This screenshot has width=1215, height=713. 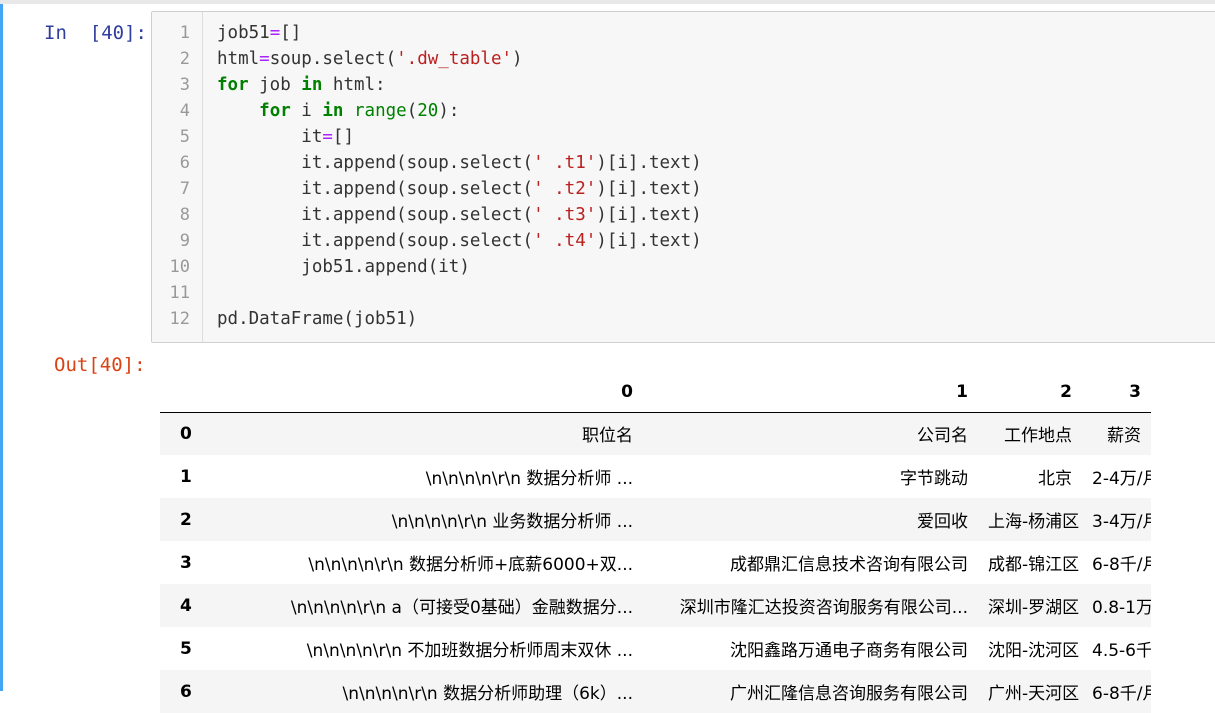 What do you see at coordinates (275, 111) in the screenshot?
I see `code-token: for` at bounding box center [275, 111].